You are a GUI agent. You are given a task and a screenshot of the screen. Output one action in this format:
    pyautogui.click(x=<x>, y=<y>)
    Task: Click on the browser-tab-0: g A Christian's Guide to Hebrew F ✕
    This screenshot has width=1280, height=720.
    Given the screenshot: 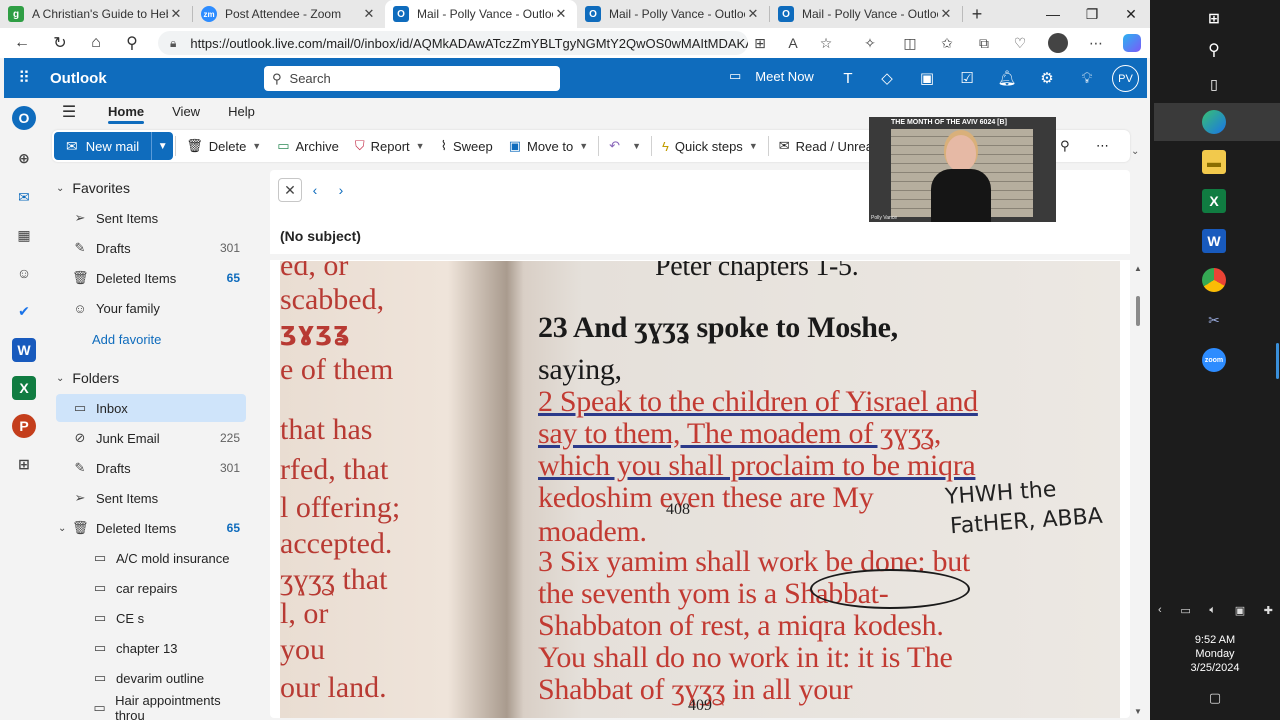 What is the action you would take?
    pyautogui.click(x=96, y=14)
    